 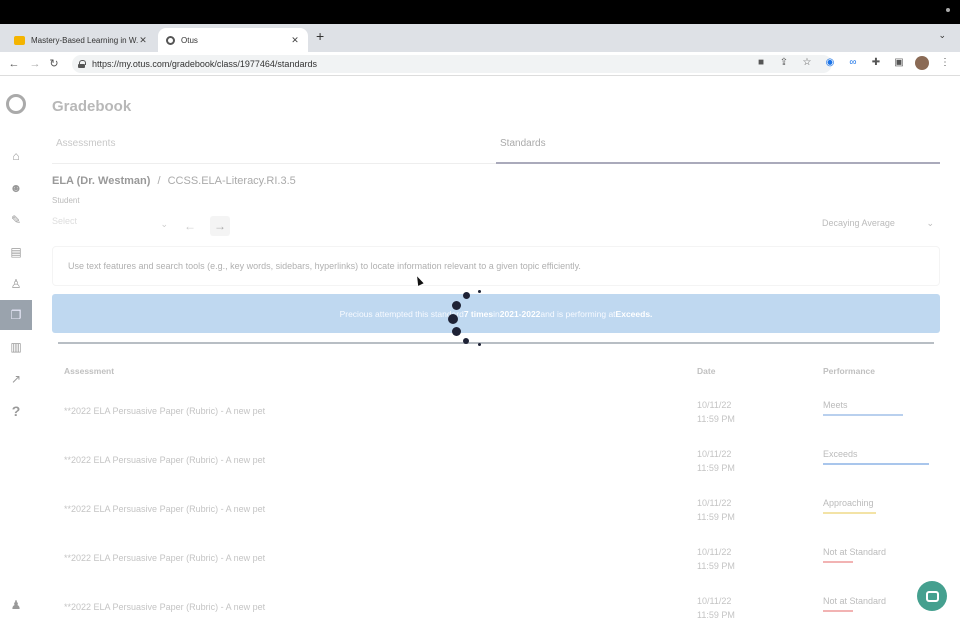 I want to click on previous-student-button: ←, so click(x=190, y=226).